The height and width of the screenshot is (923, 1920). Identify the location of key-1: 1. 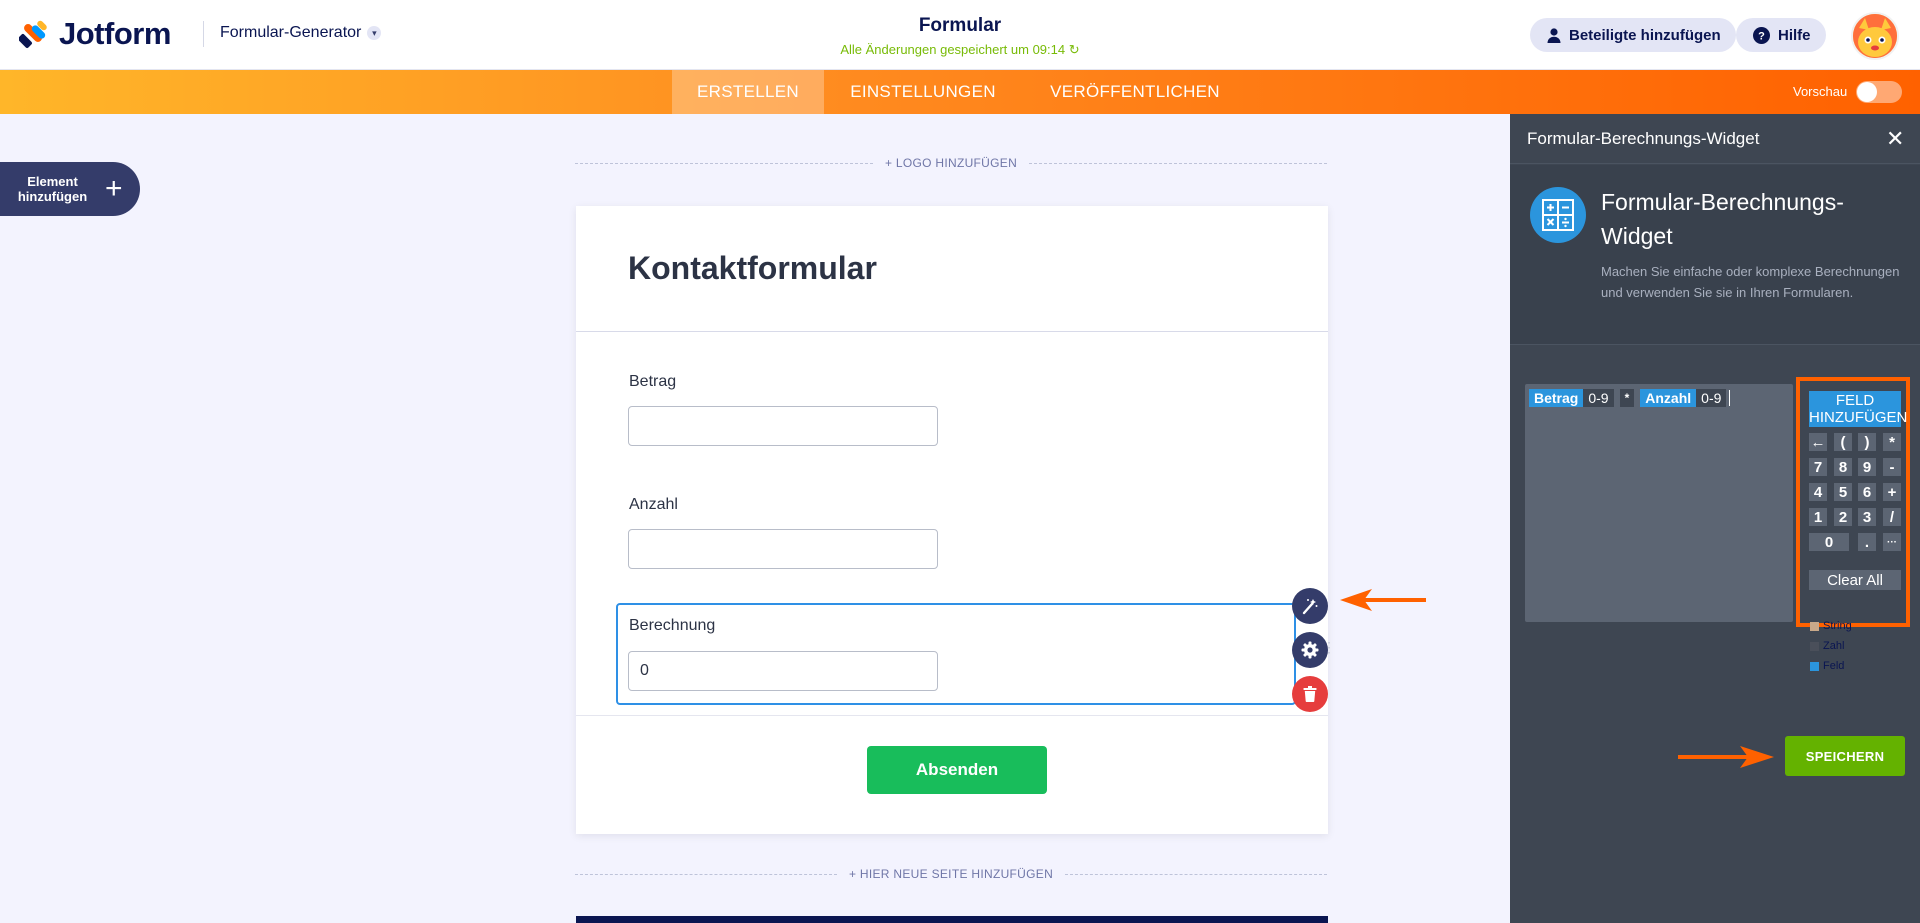
(1818, 517).